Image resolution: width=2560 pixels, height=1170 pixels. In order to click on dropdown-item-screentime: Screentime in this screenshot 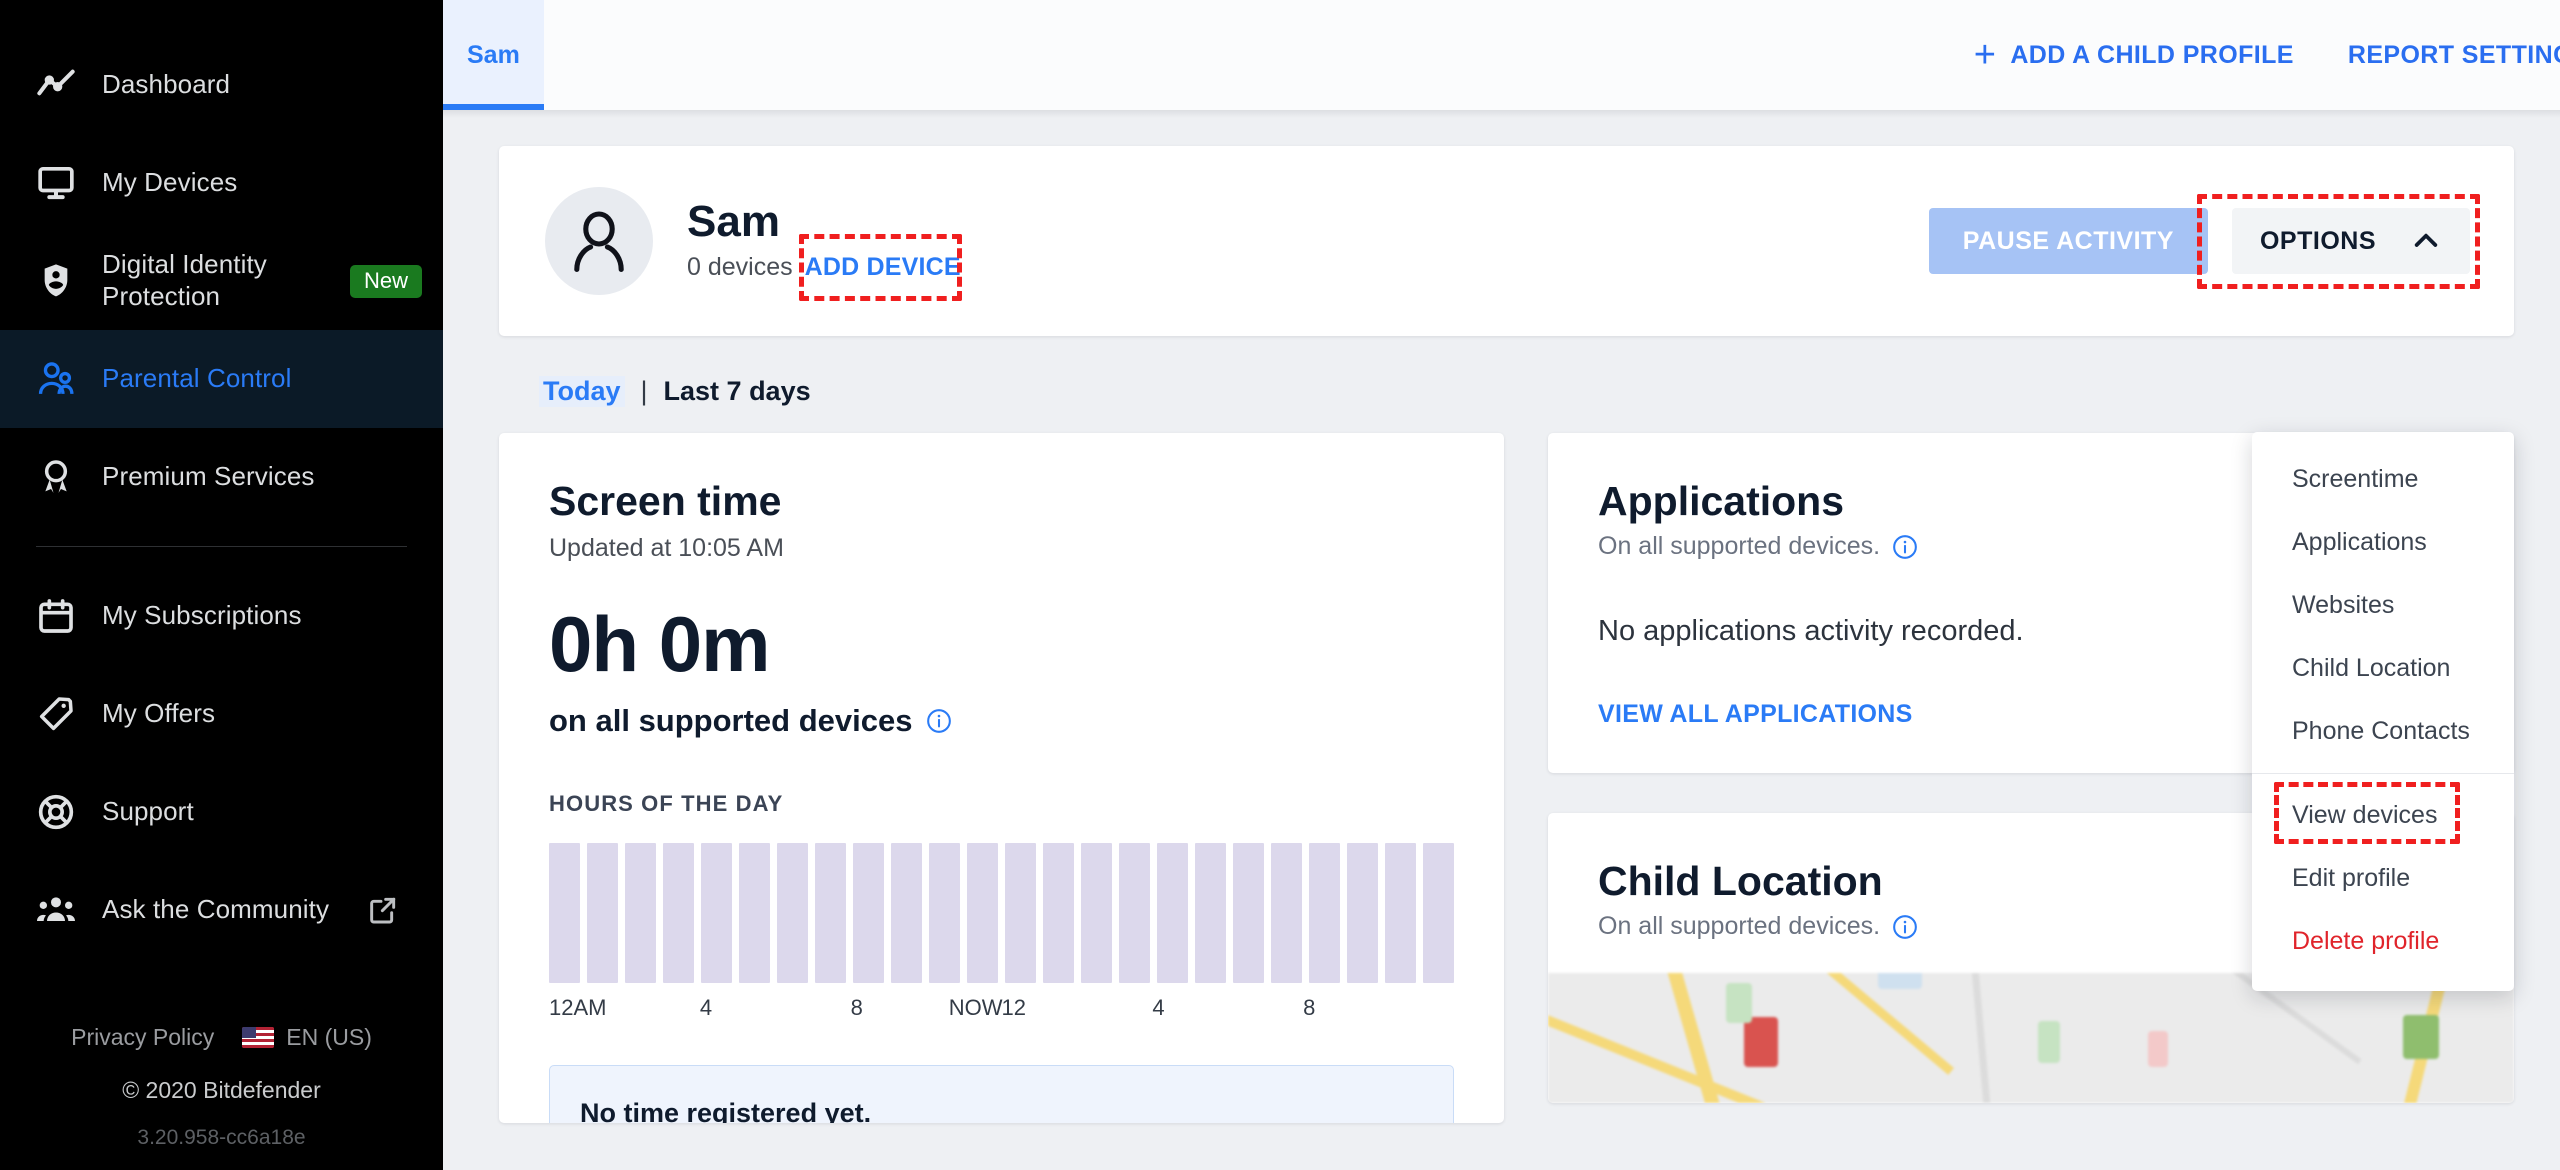, I will do `click(2383, 479)`.